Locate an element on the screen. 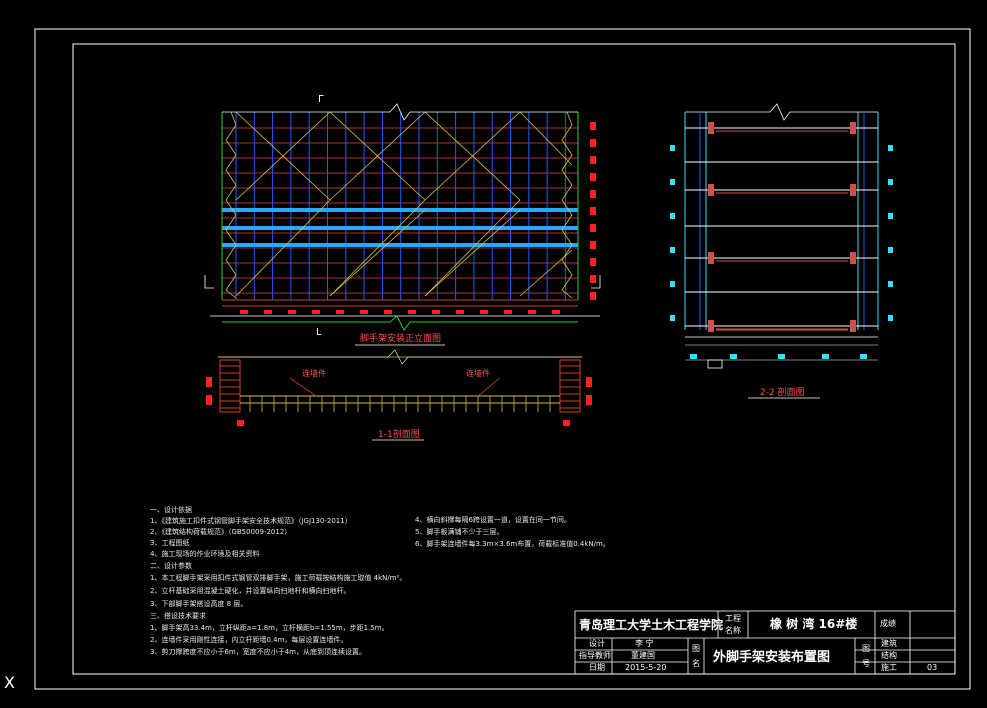 The width and height of the screenshot is (987, 708). section-1-label-right: 连墙件 is located at coordinates (478, 373).